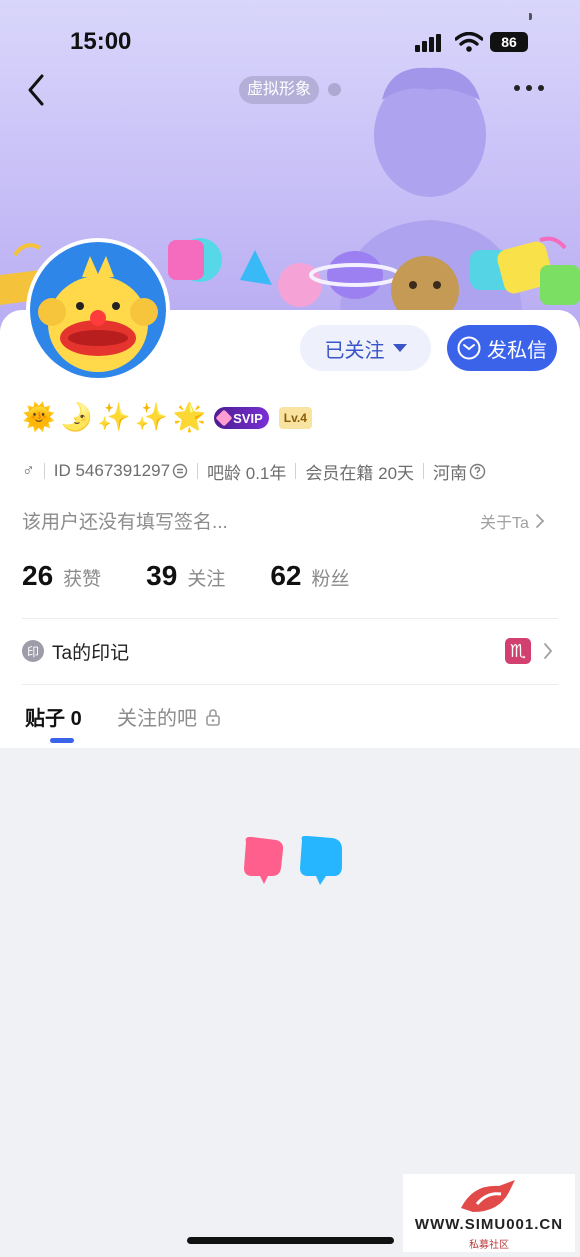 The image size is (580, 1257). Describe the element at coordinates (247, 473) in the screenshot. I see `bar-age: 吧龄 0.1年` at that location.